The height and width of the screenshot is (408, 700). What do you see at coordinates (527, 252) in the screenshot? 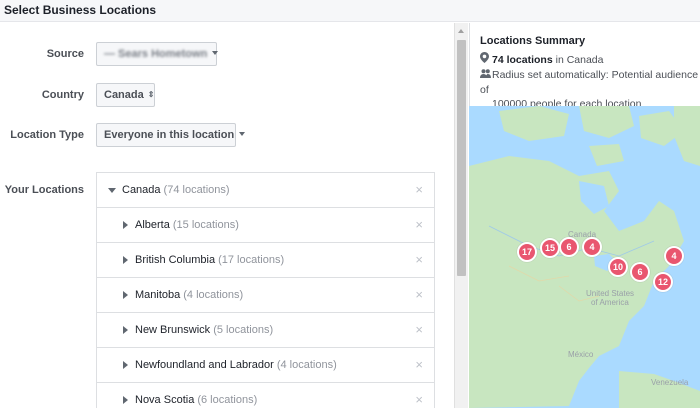
I see `map-pin: 17` at bounding box center [527, 252].